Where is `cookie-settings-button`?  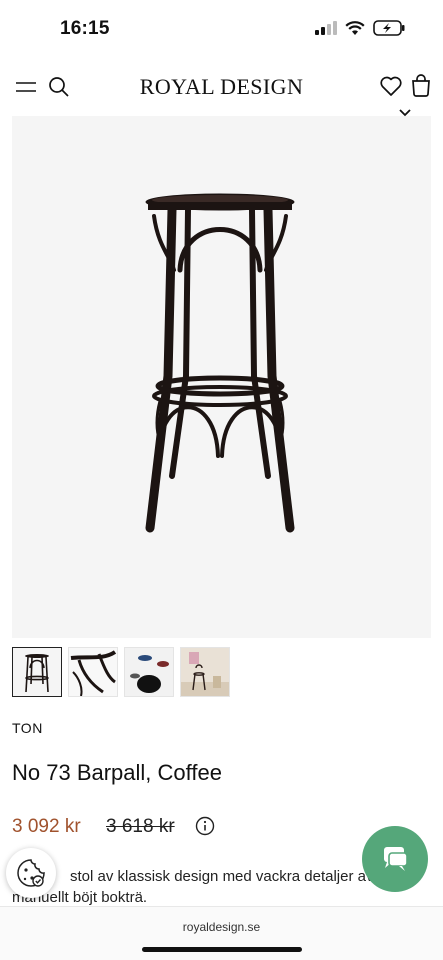
cookie-settings-button is located at coordinates (31, 873).